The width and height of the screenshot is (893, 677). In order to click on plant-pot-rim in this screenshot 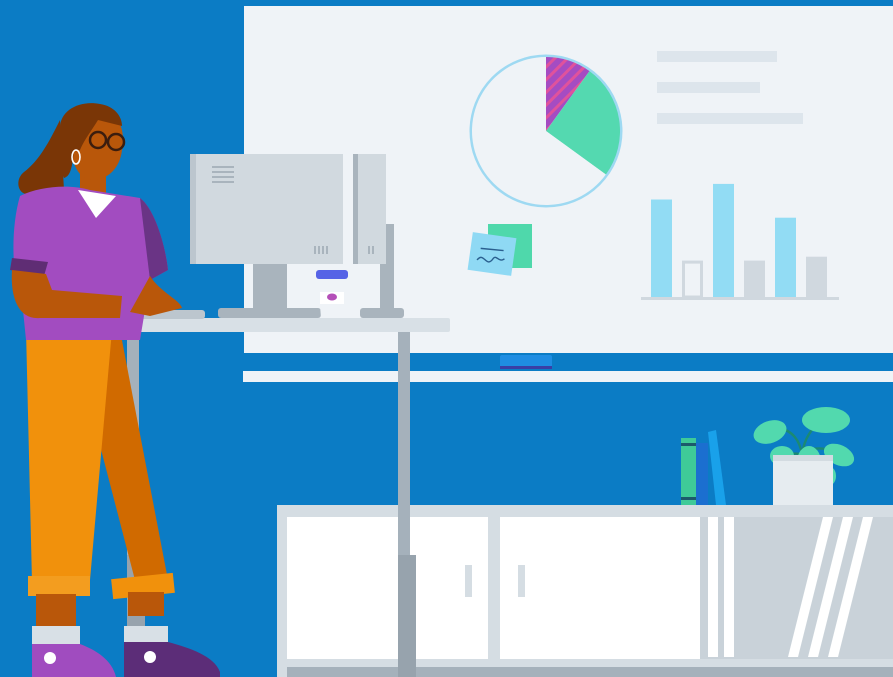, I will do `click(803, 458)`.